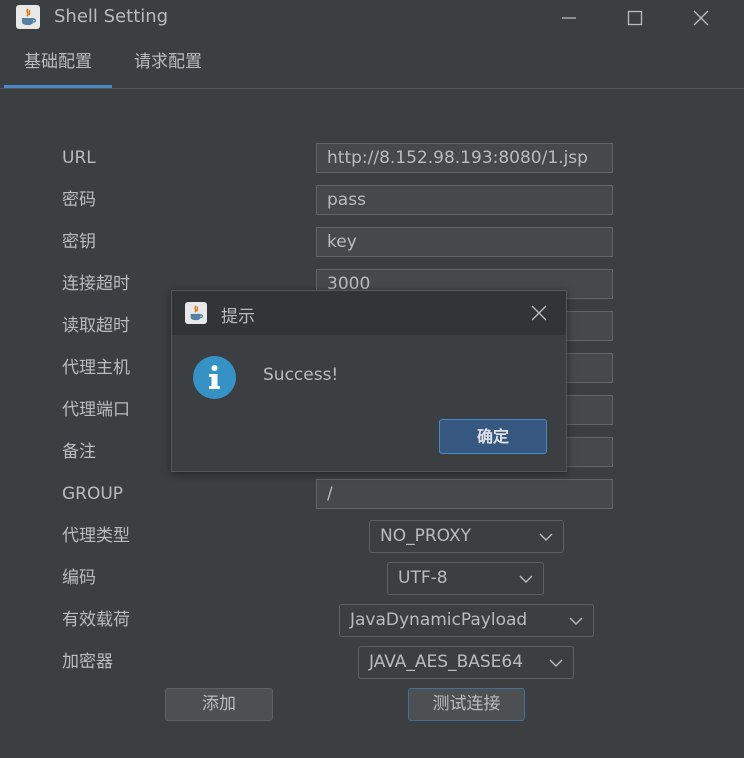  Describe the element at coordinates (372, 18) in the screenshot. I see `window-titlebar: Shell Setting` at that location.